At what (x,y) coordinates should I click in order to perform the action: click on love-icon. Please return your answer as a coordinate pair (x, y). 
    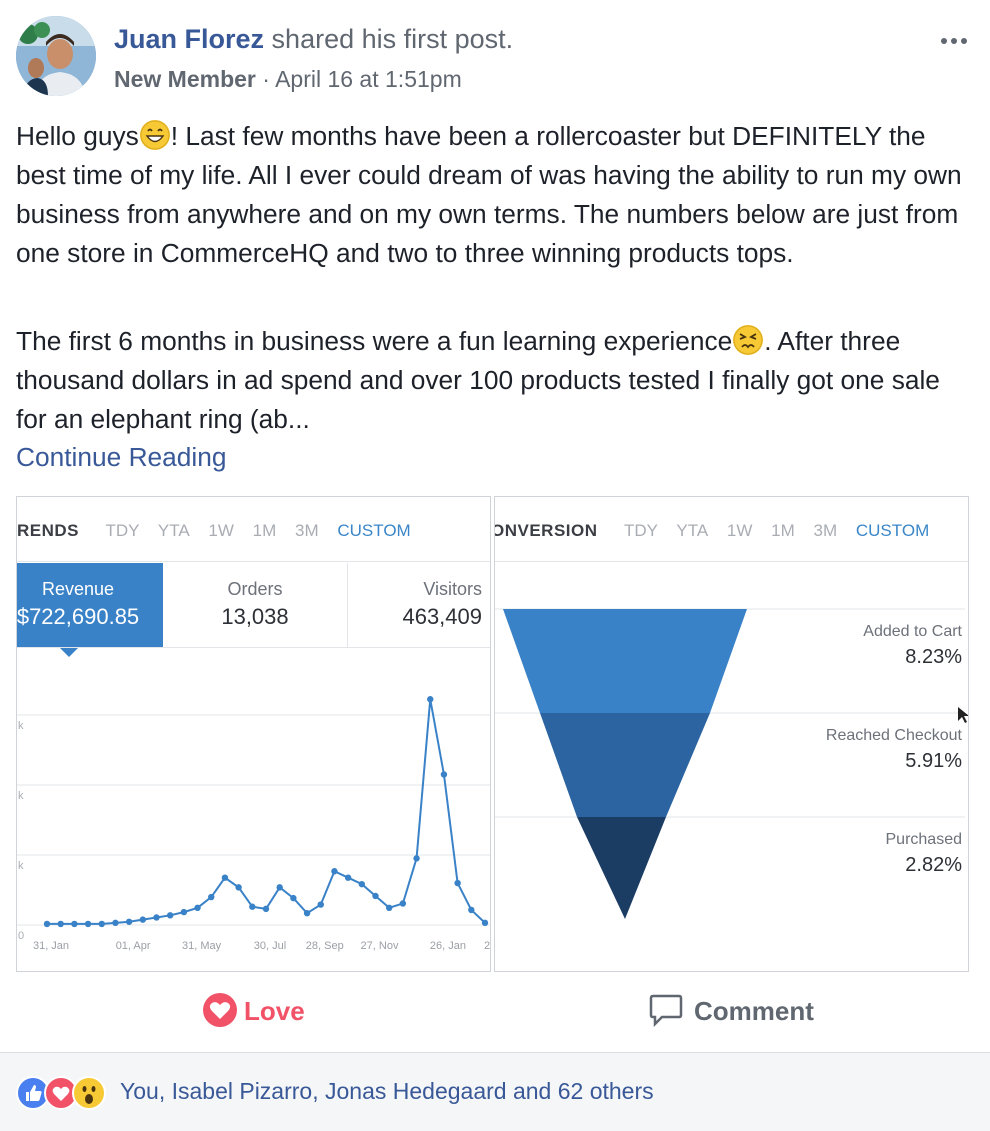
    Looking at the image, I should click on (220, 1010).